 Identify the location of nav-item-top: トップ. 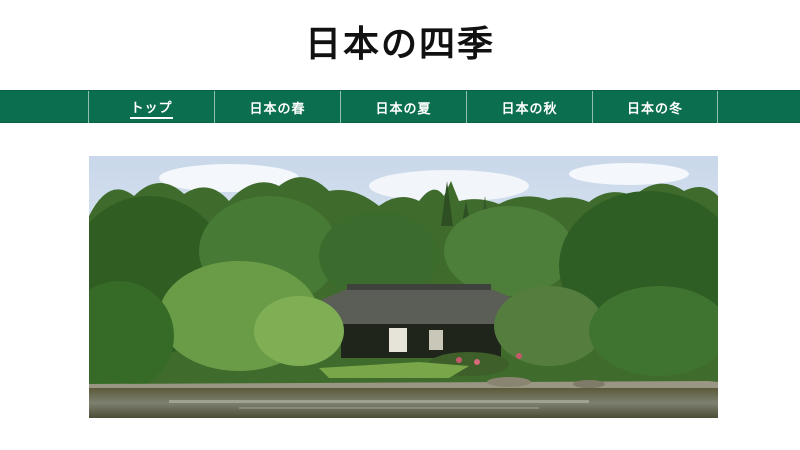
(151, 107).